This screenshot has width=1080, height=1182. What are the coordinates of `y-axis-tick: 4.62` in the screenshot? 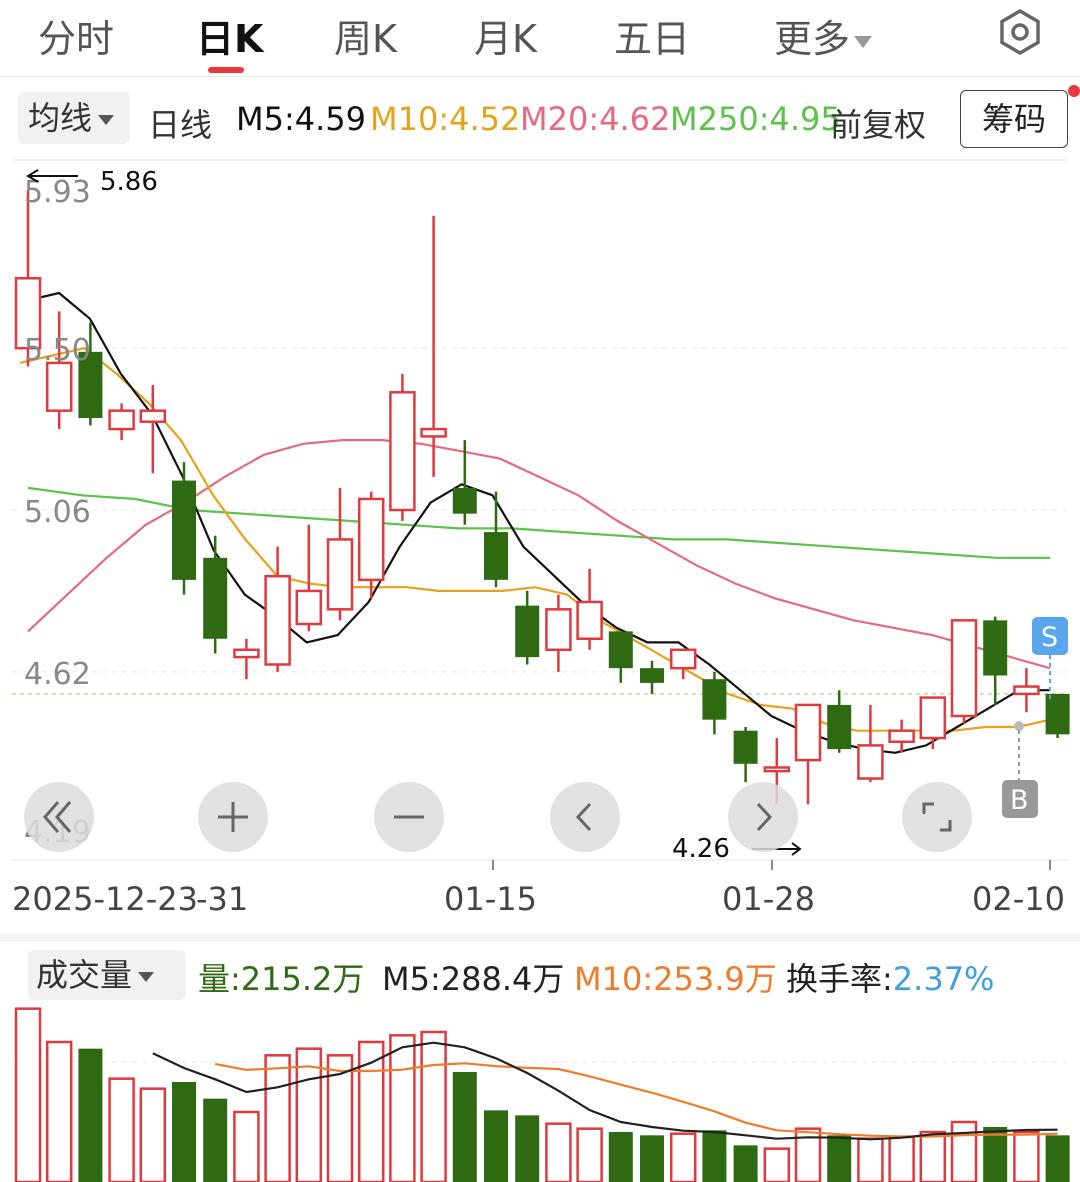 It's located at (57, 674).